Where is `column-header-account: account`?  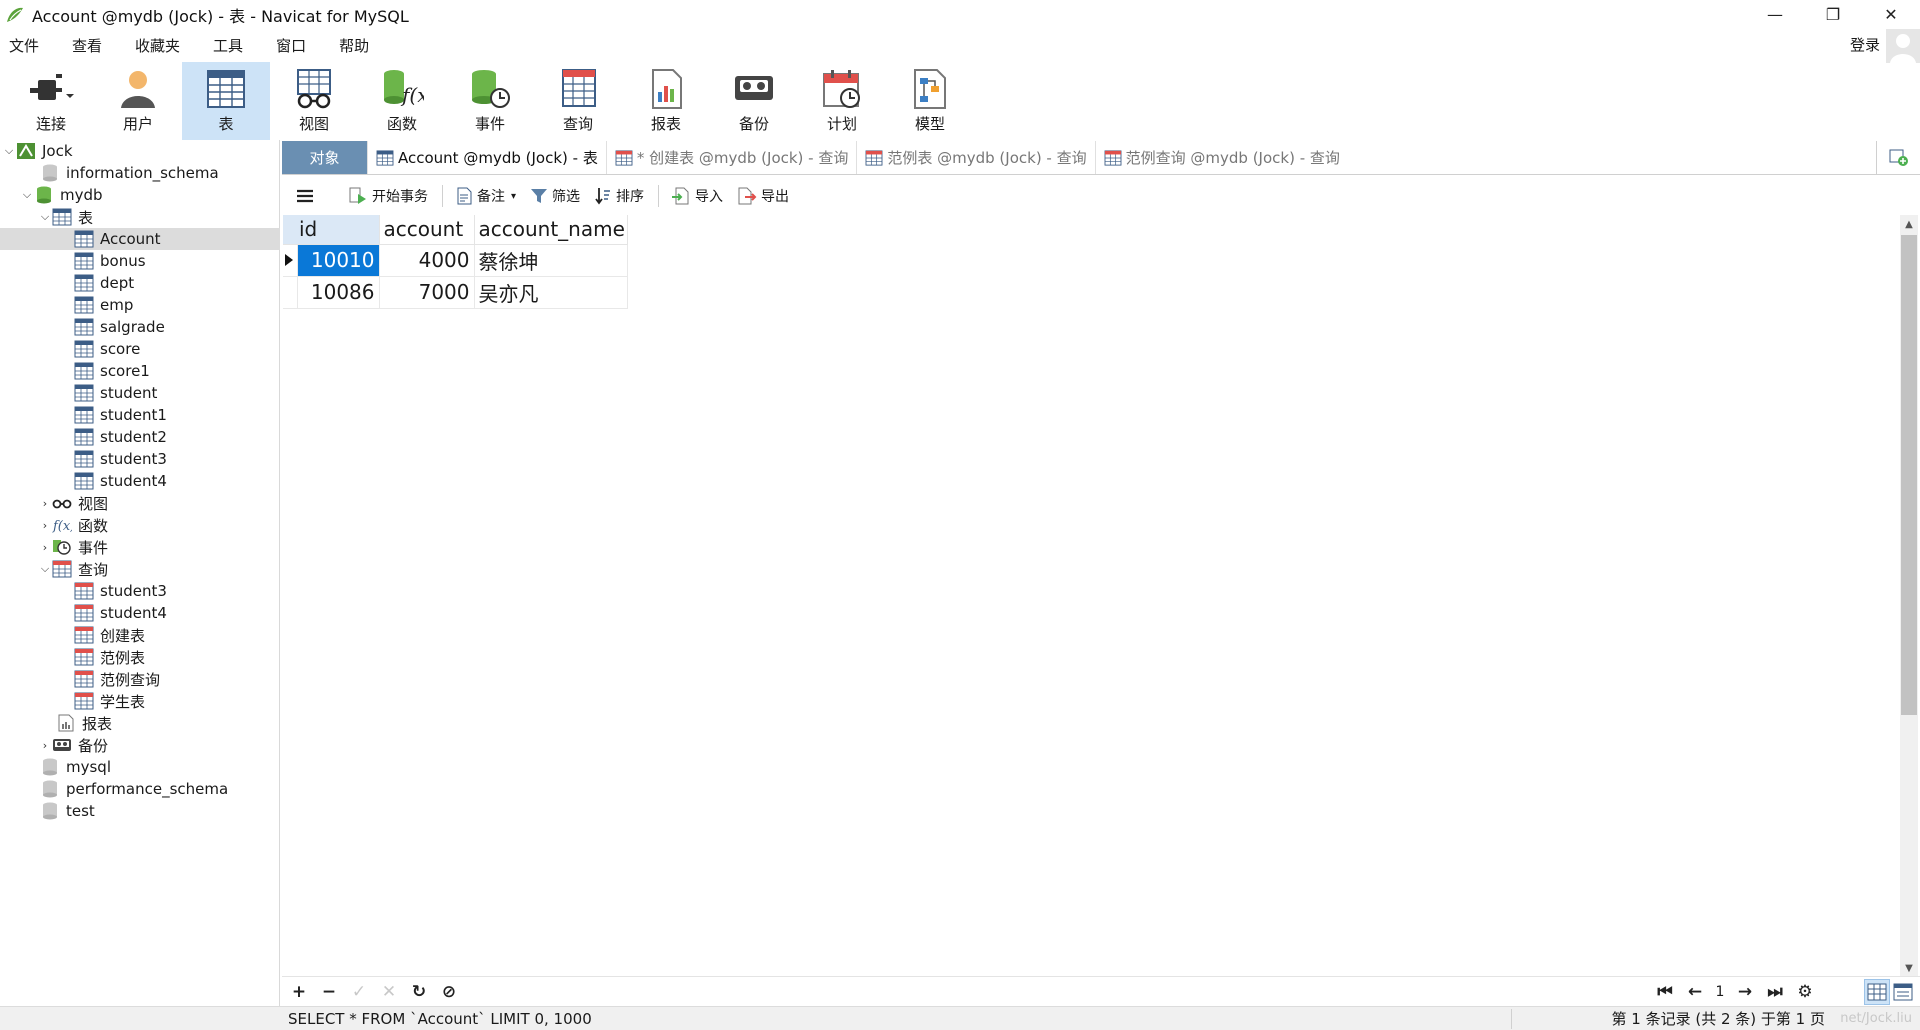
column-header-account: account is located at coordinates (427, 230).